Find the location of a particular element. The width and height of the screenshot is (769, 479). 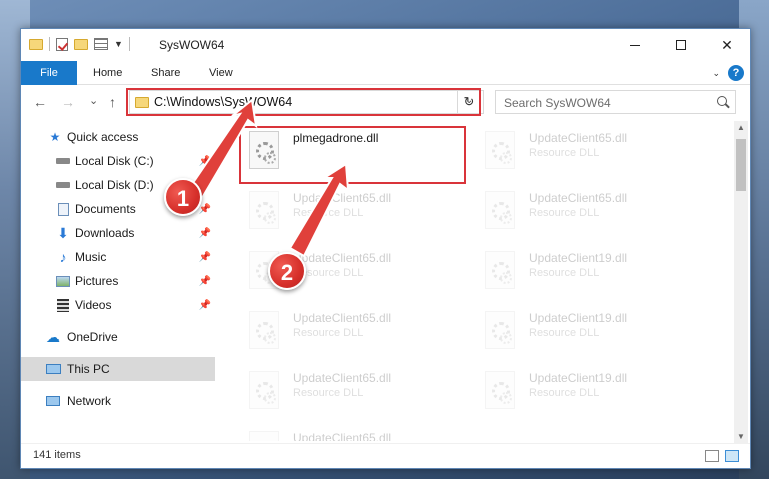

sidebar-item-videos: Videos 📌 is located at coordinates (118, 305).